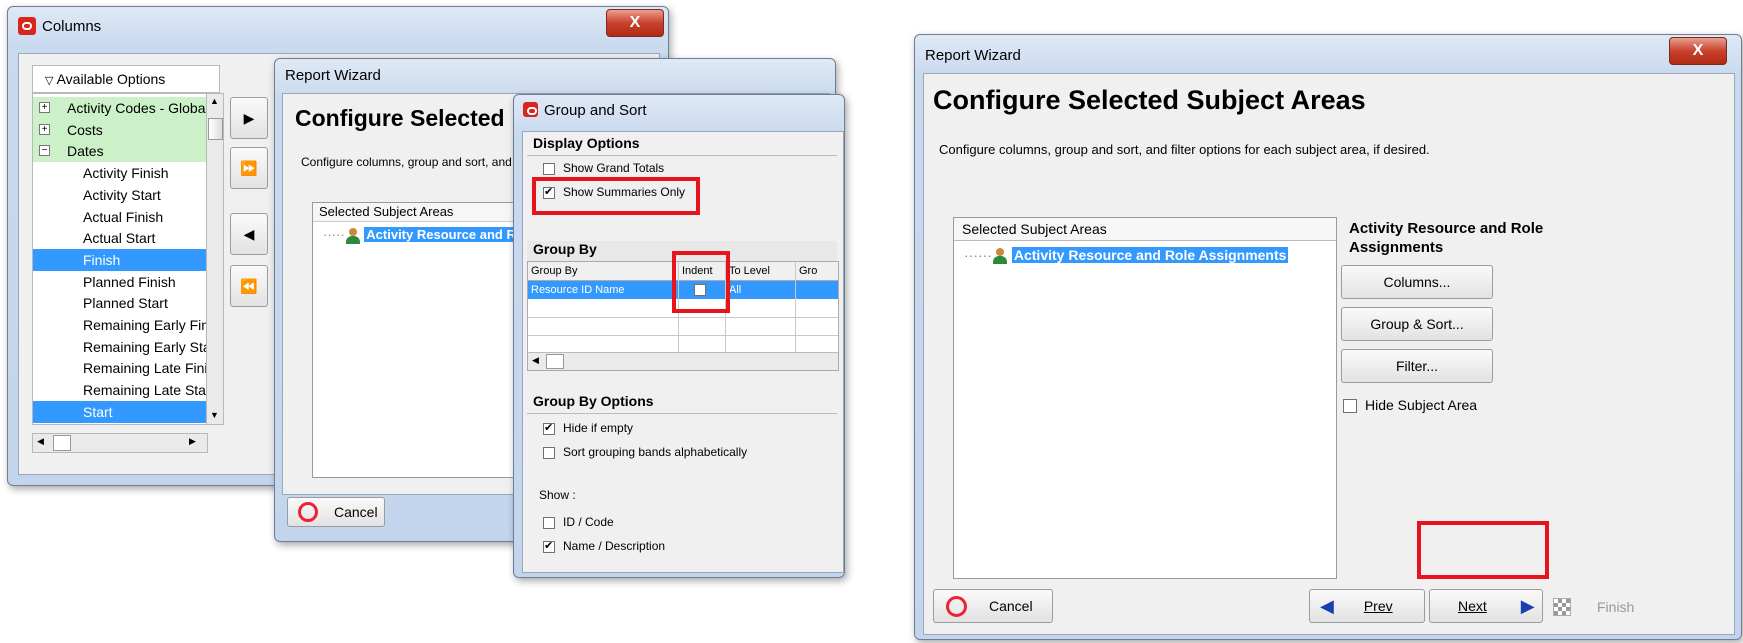 This screenshot has width=1743, height=643. I want to click on grid-hscrollbar: ◀, so click(683, 361).